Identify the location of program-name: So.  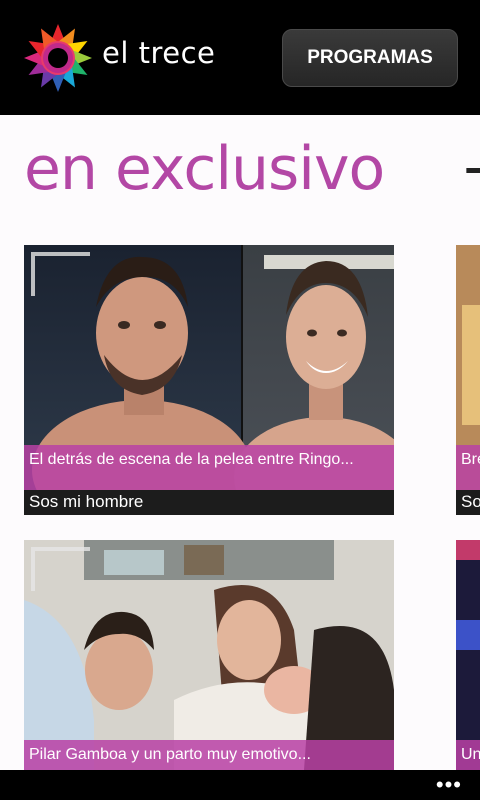
(470, 501).